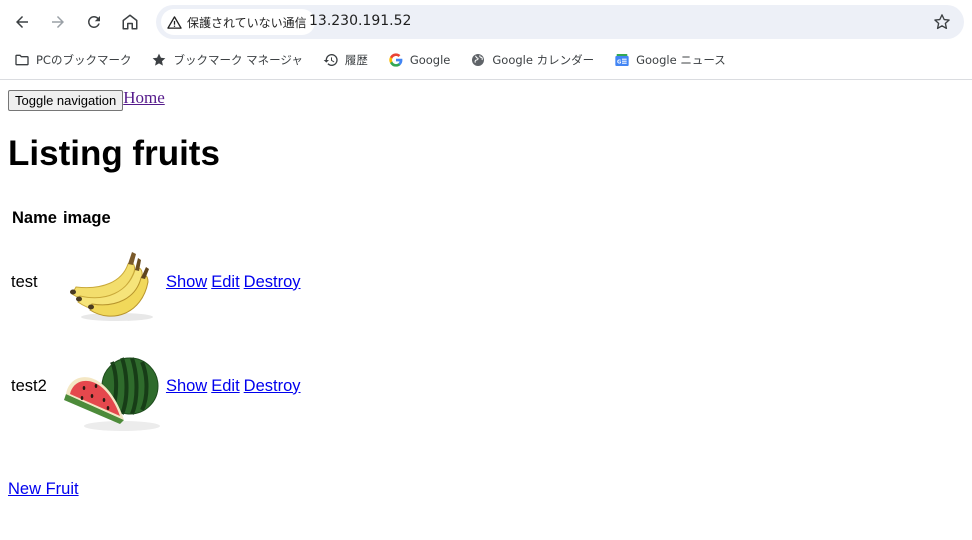 Image resolution: width=972 pixels, height=540 pixels. Describe the element at coordinates (619, 62) in the screenshot. I see `svg-text: G` at that location.